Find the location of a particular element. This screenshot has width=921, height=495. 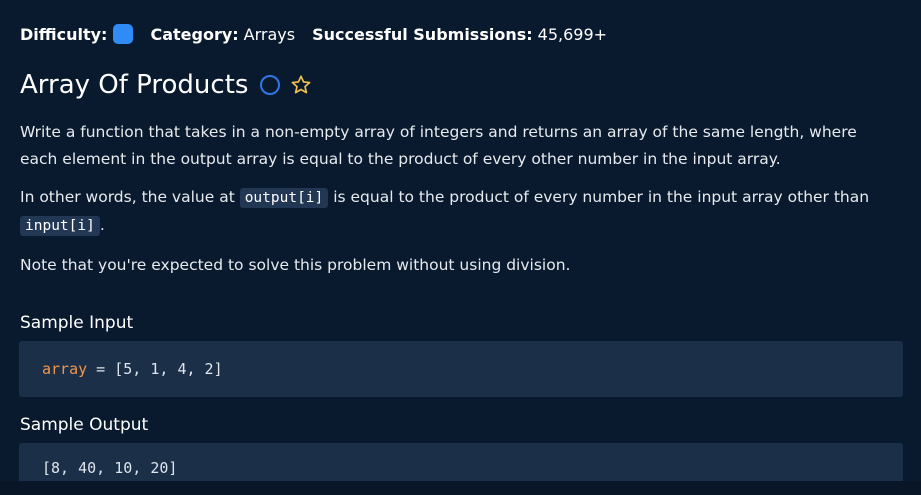

category-label: Category: is located at coordinates (194, 34).